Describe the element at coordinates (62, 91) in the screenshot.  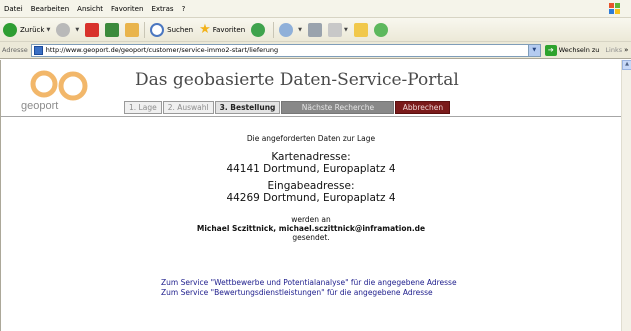
I see `geoport-logo: geoport` at that location.